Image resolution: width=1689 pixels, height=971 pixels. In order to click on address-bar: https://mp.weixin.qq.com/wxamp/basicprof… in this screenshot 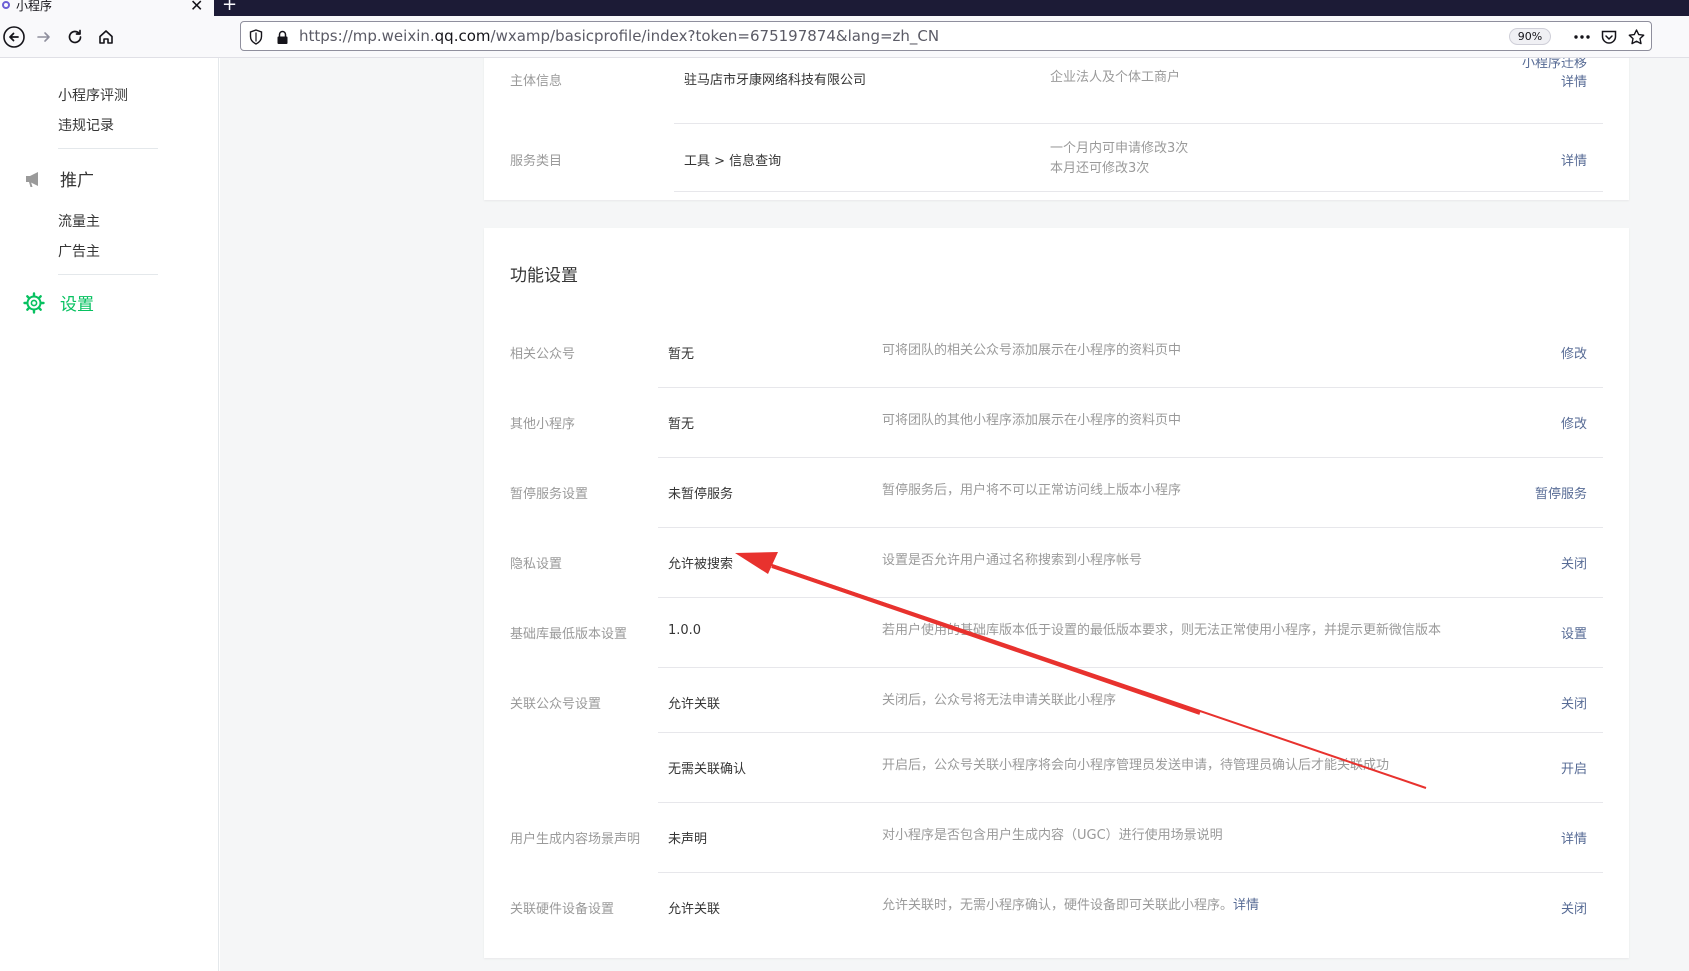, I will do `click(946, 36)`.